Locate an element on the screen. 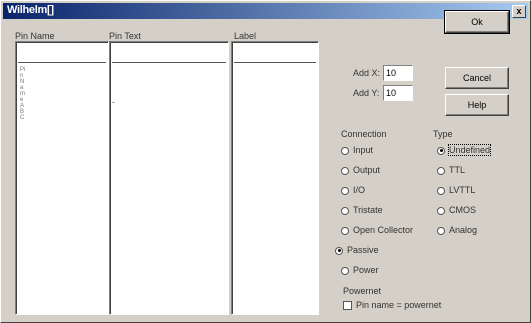 This screenshot has height=323, width=531. column-header-pin-text: Pin Text is located at coordinates (125, 36).